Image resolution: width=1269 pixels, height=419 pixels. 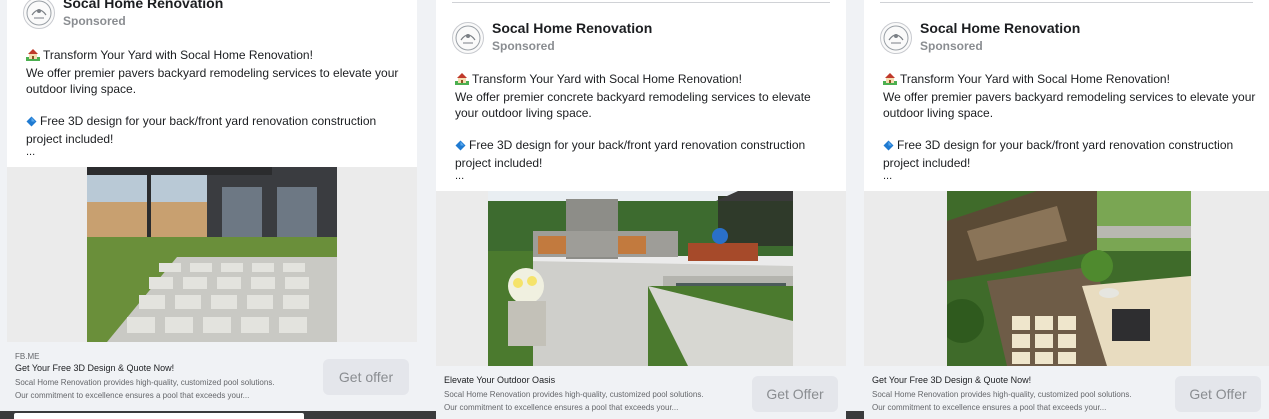 I want to click on link-domain: FB.ME, so click(x=27, y=356).